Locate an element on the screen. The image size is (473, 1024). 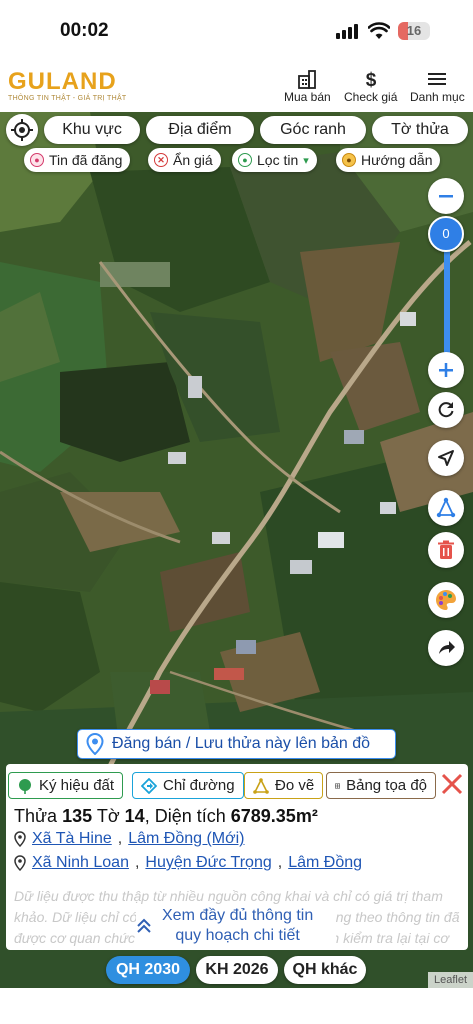
status-bar: 00:02 16 is located at coordinates (236, 30).